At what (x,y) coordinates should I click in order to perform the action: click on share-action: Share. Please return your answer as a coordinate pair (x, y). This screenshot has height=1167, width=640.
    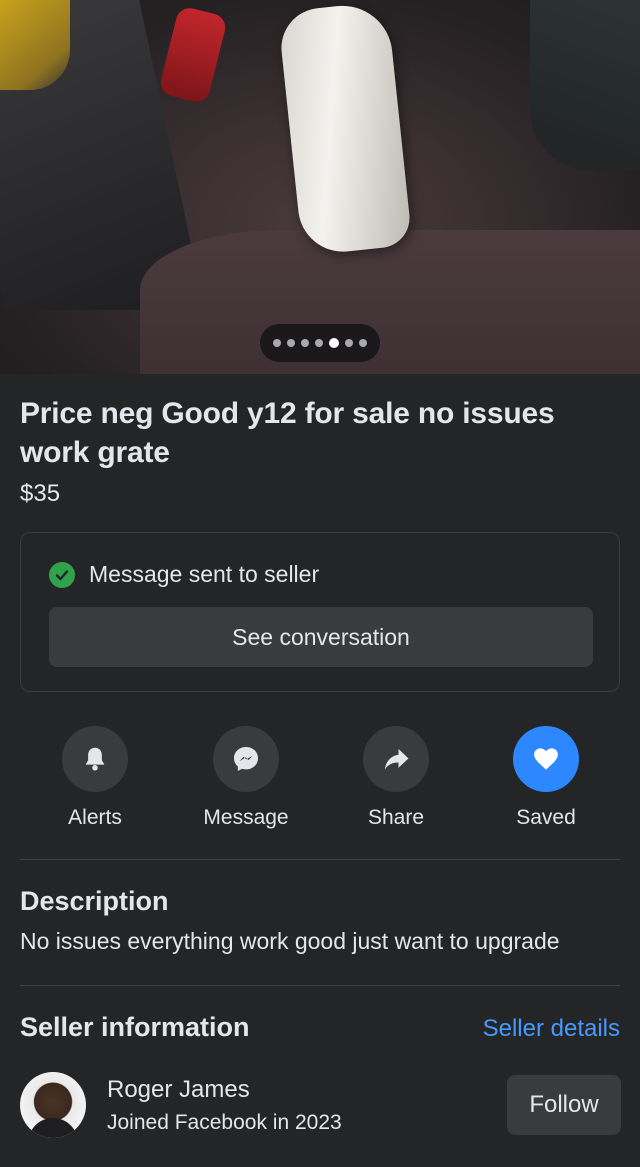
    Looking at the image, I should click on (396, 778).